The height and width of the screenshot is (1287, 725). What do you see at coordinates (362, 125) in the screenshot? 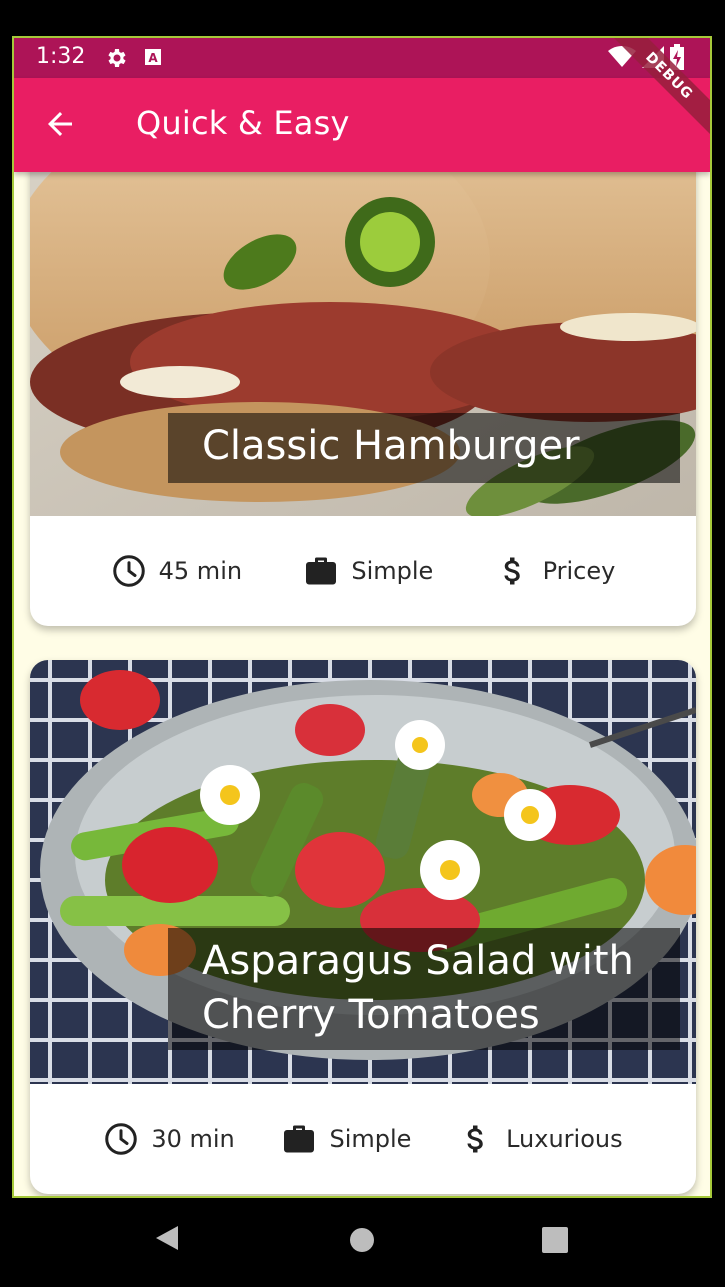
I see `app-bar: Quick & Easy` at bounding box center [362, 125].